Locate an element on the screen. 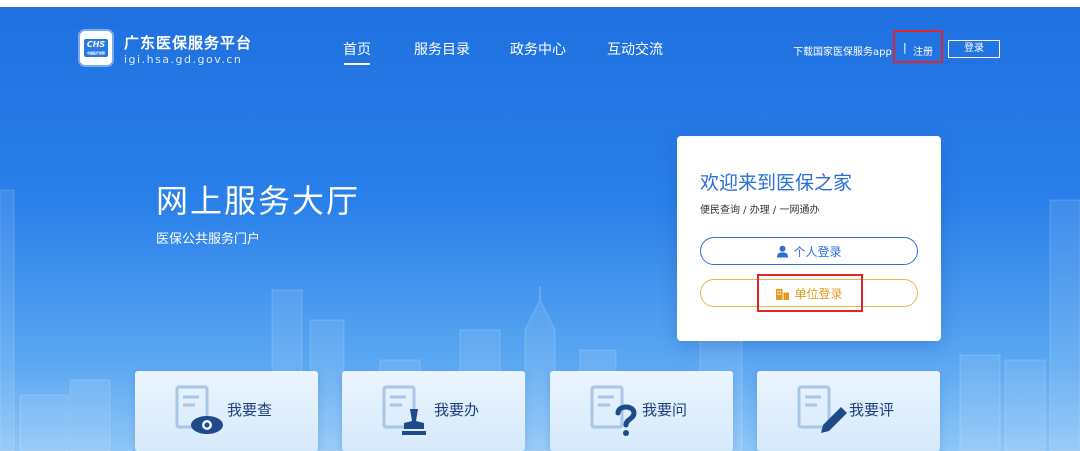  welcome-subtitle: 便民查询 / 办理 / 一网通办 is located at coordinates (760, 210).